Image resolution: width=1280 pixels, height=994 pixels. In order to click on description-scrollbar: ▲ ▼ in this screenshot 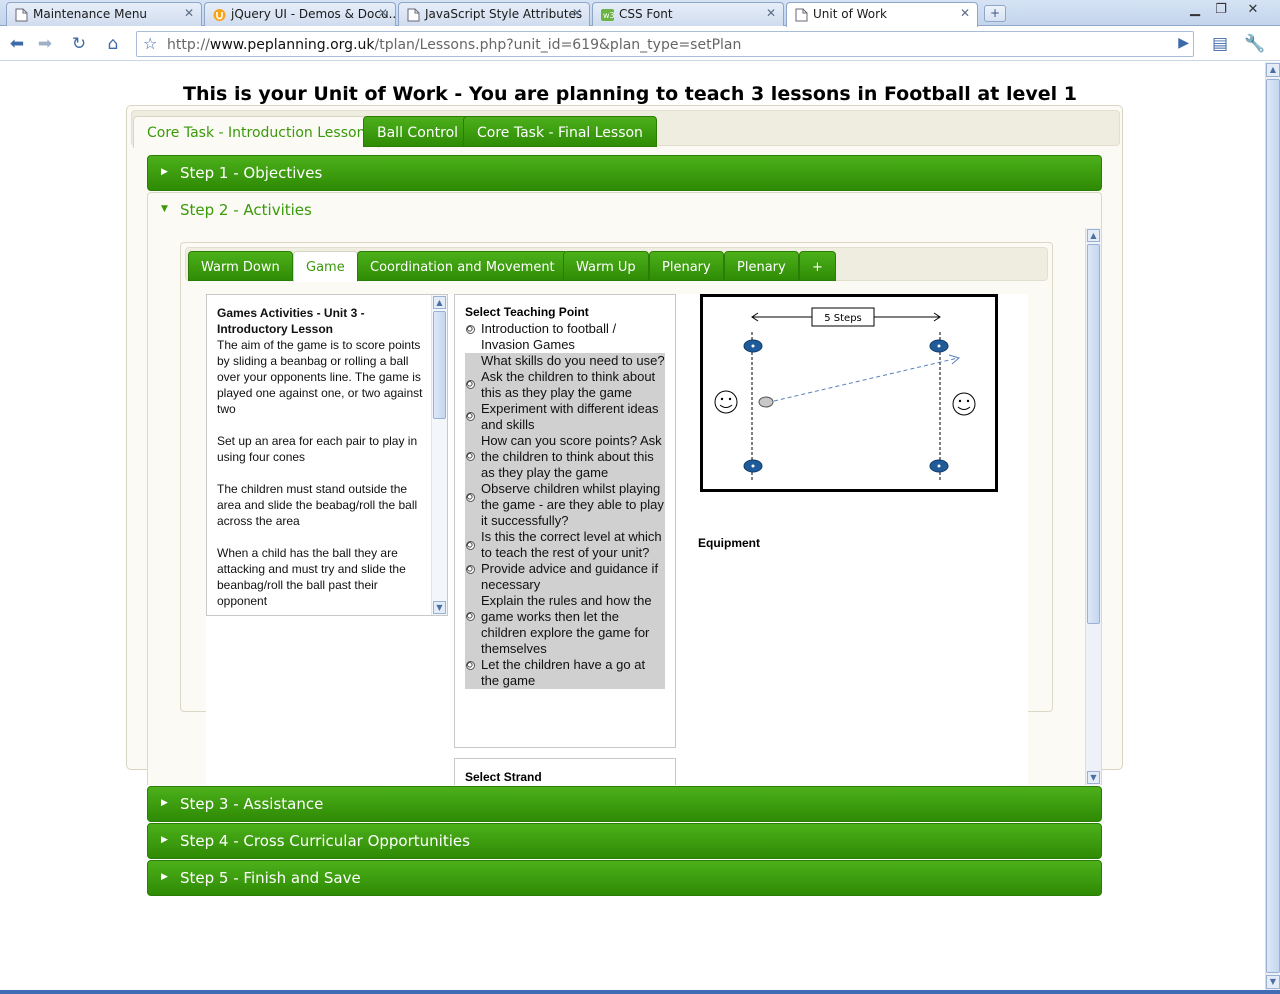, I will do `click(439, 455)`.